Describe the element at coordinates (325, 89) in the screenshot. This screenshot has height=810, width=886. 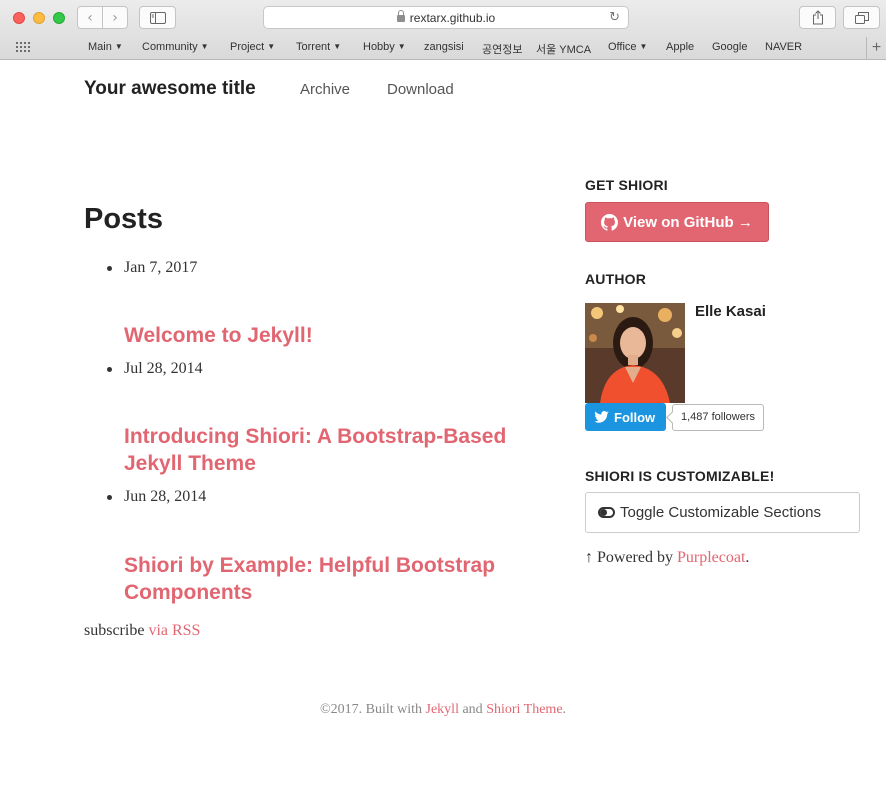
I see `nav-archive: Archive` at that location.